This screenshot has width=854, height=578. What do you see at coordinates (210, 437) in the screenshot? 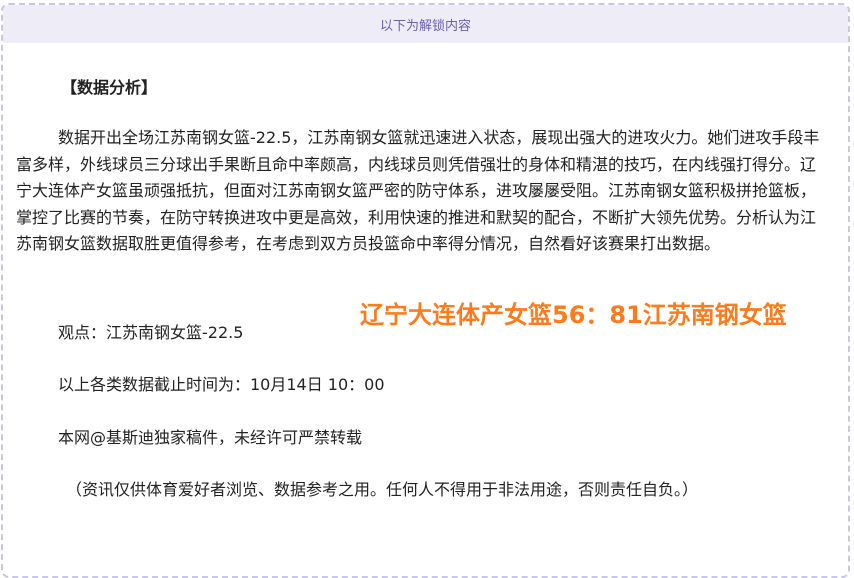
I see `copyright-line: 本网@基斯迪独家稿件，未经许可严禁转载` at bounding box center [210, 437].